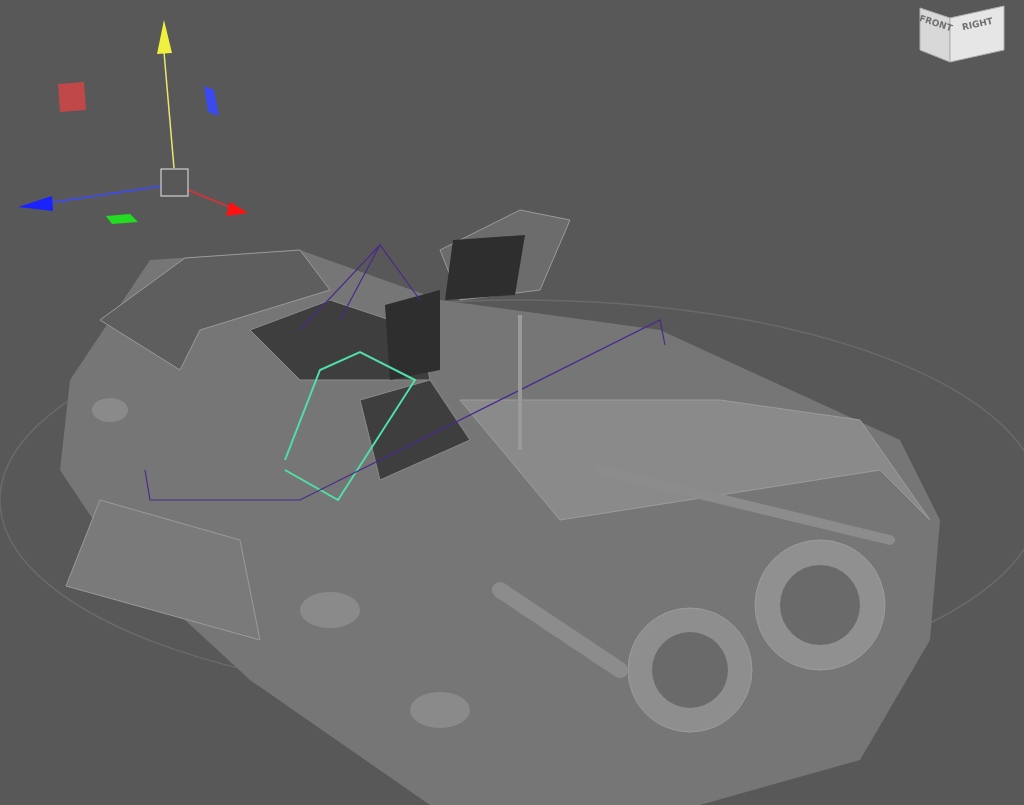  Describe the element at coordinates (977, 24) in the screenshot. I see `view-cube-face-label: RIGHT` at that location.